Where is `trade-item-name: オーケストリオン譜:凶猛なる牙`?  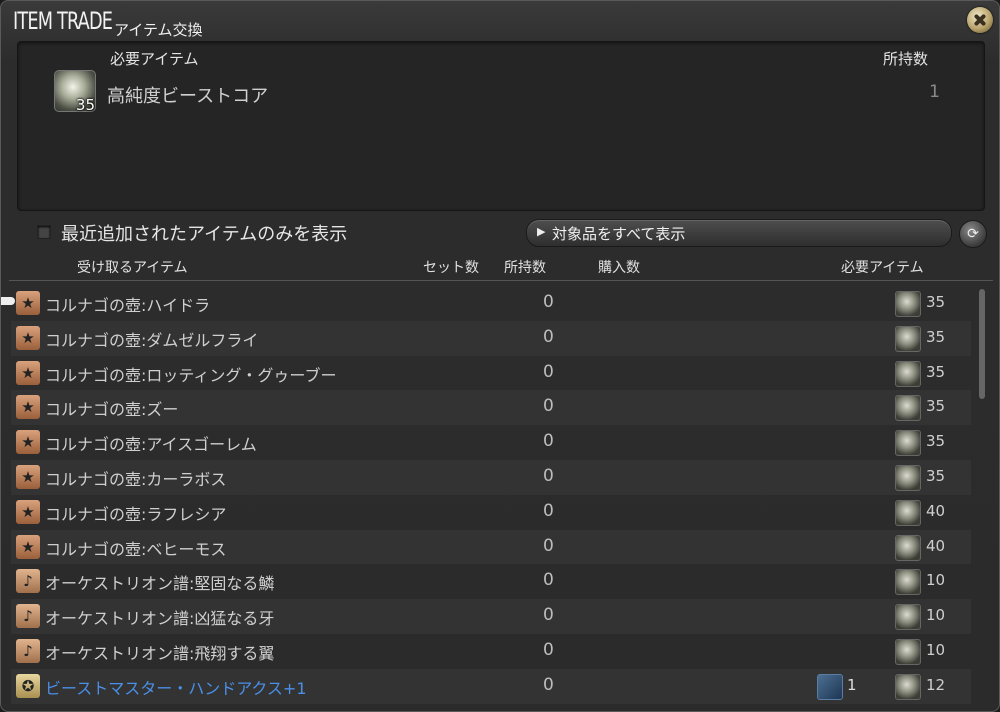 trade-item-name: オーケストリオン譜:凶猛なる牙 is located at coordinates (160, 619).